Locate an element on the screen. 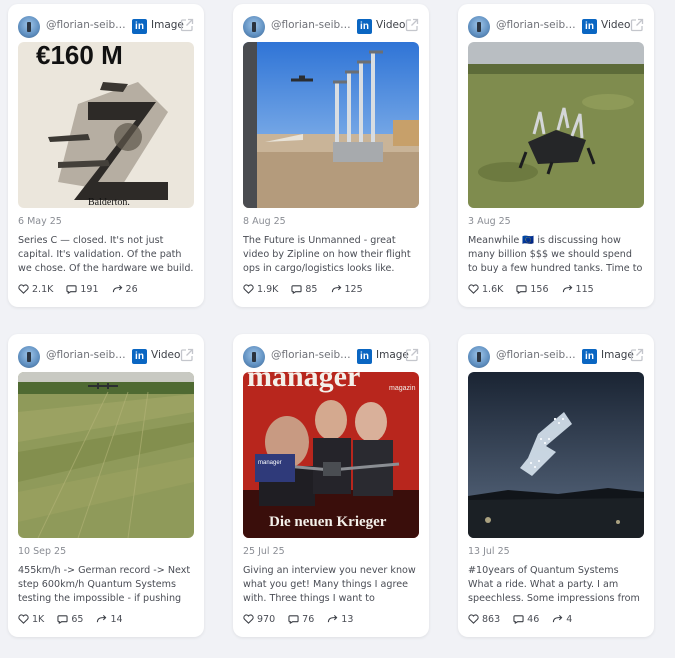 The height and width of the screenshot is (658, 675). reposts-count: 115 is located at coordinates (578, 289).